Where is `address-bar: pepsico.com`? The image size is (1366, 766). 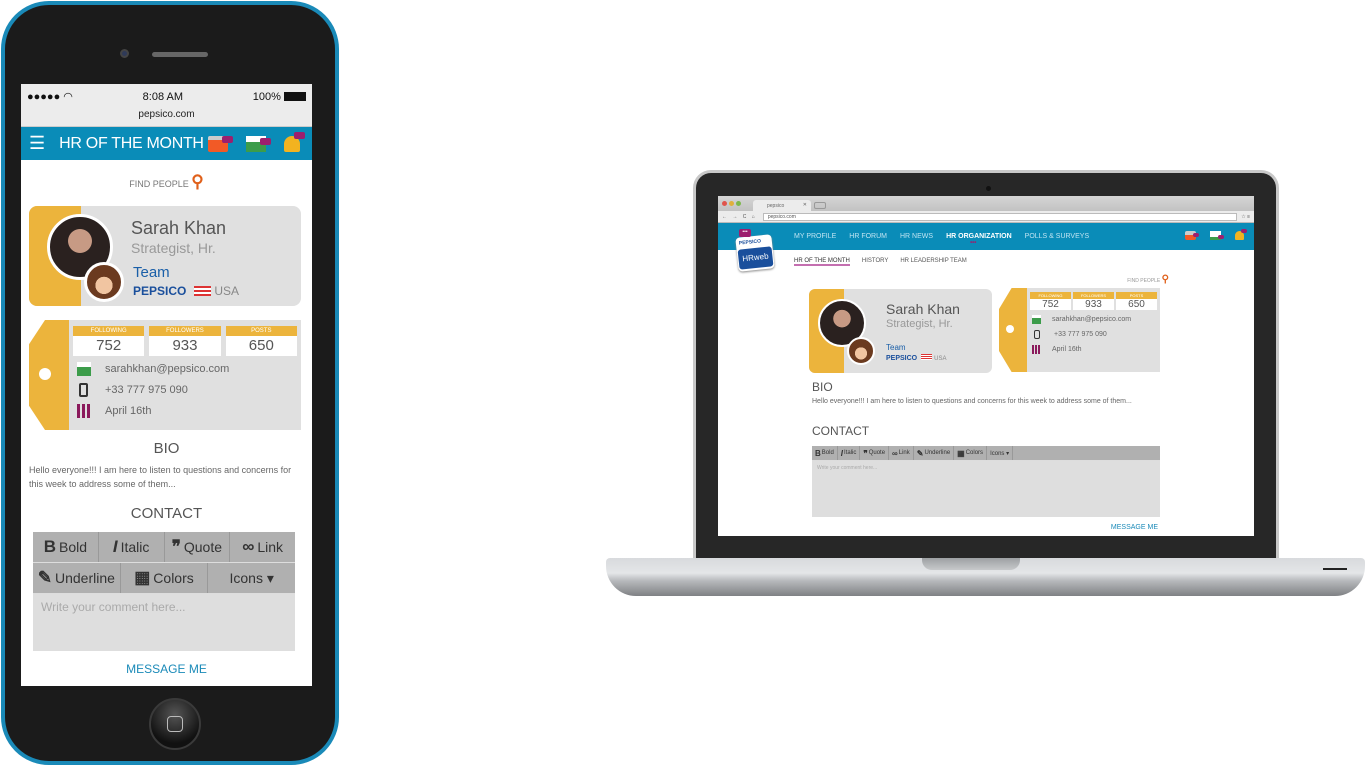
address-bar: pepsico.com is located at coordinates (1000, 216).